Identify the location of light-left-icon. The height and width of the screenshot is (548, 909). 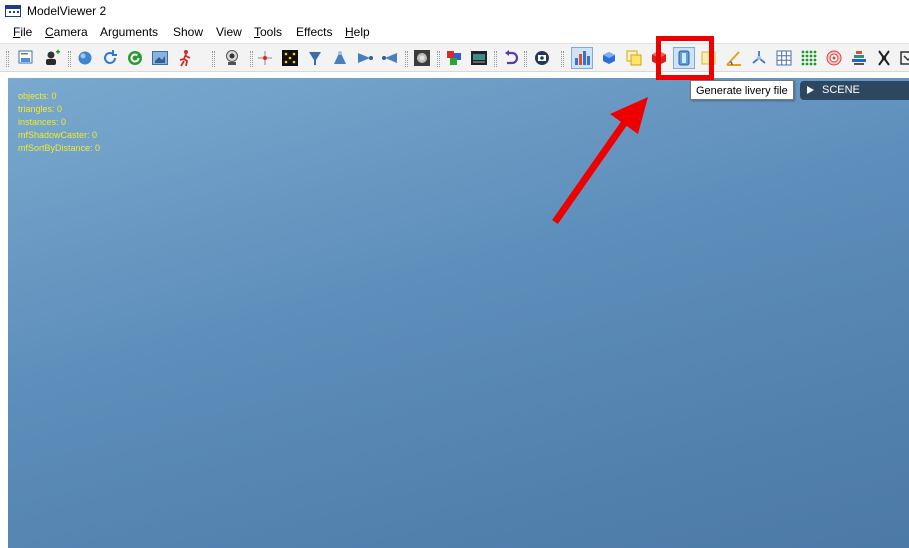
(390, 58).